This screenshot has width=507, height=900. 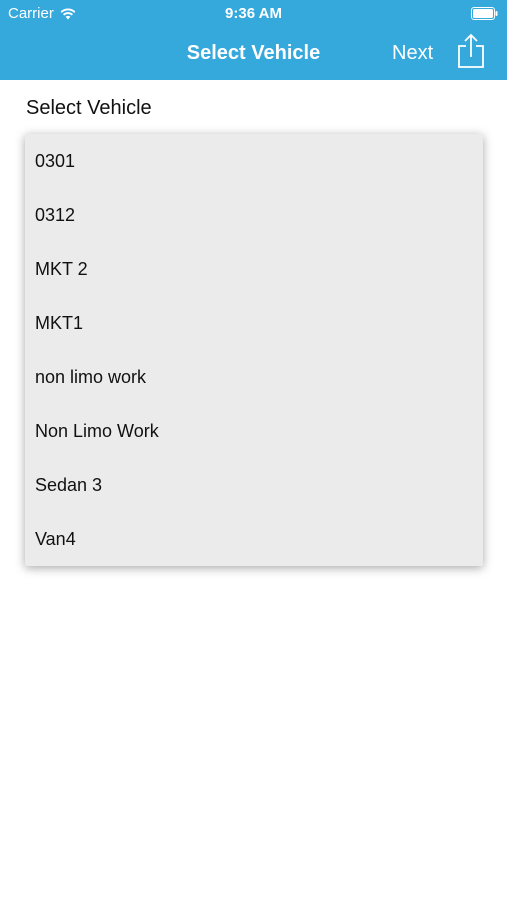 I want to click on vehicle-option: 0301, so click(x=254, y=161).